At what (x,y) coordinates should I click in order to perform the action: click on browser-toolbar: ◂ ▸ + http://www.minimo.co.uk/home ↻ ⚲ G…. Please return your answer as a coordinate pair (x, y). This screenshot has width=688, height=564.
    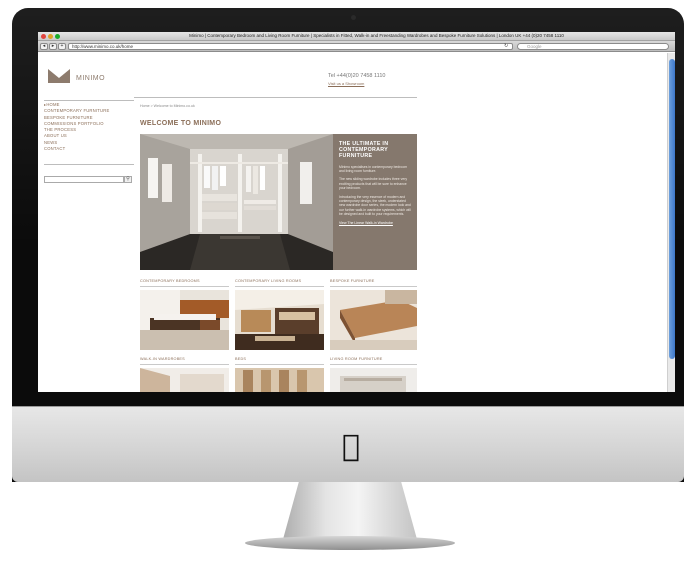
    Looking at the image, I should click on (356, 46).